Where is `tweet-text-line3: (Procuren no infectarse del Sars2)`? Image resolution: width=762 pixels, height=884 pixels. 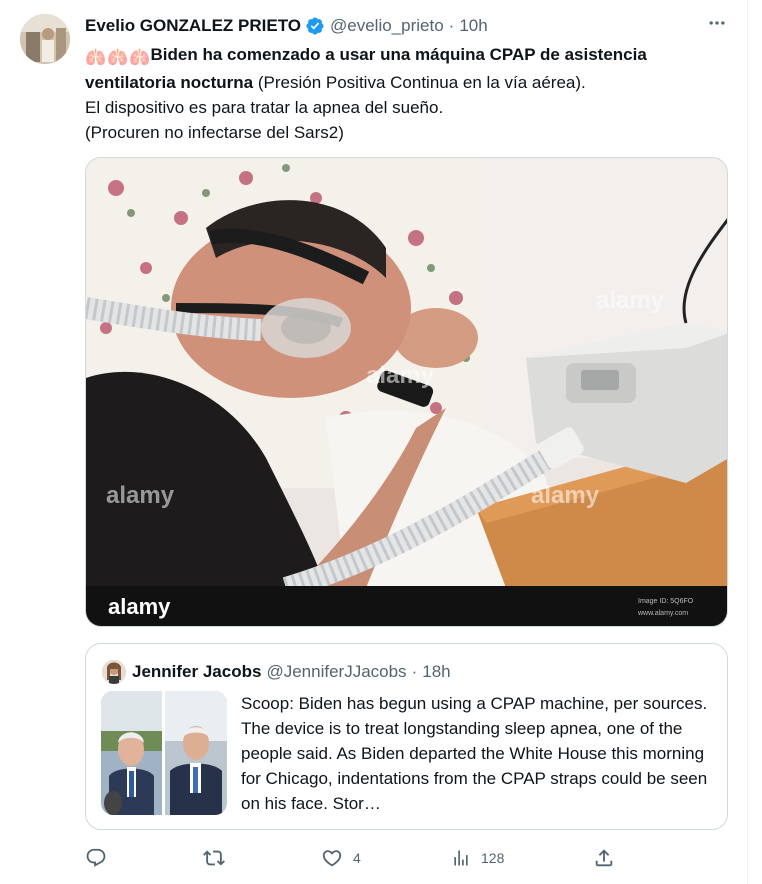 tweet-text-line3: (Procuren no infectarse del Sars2) is located at coordinates (214, 132).